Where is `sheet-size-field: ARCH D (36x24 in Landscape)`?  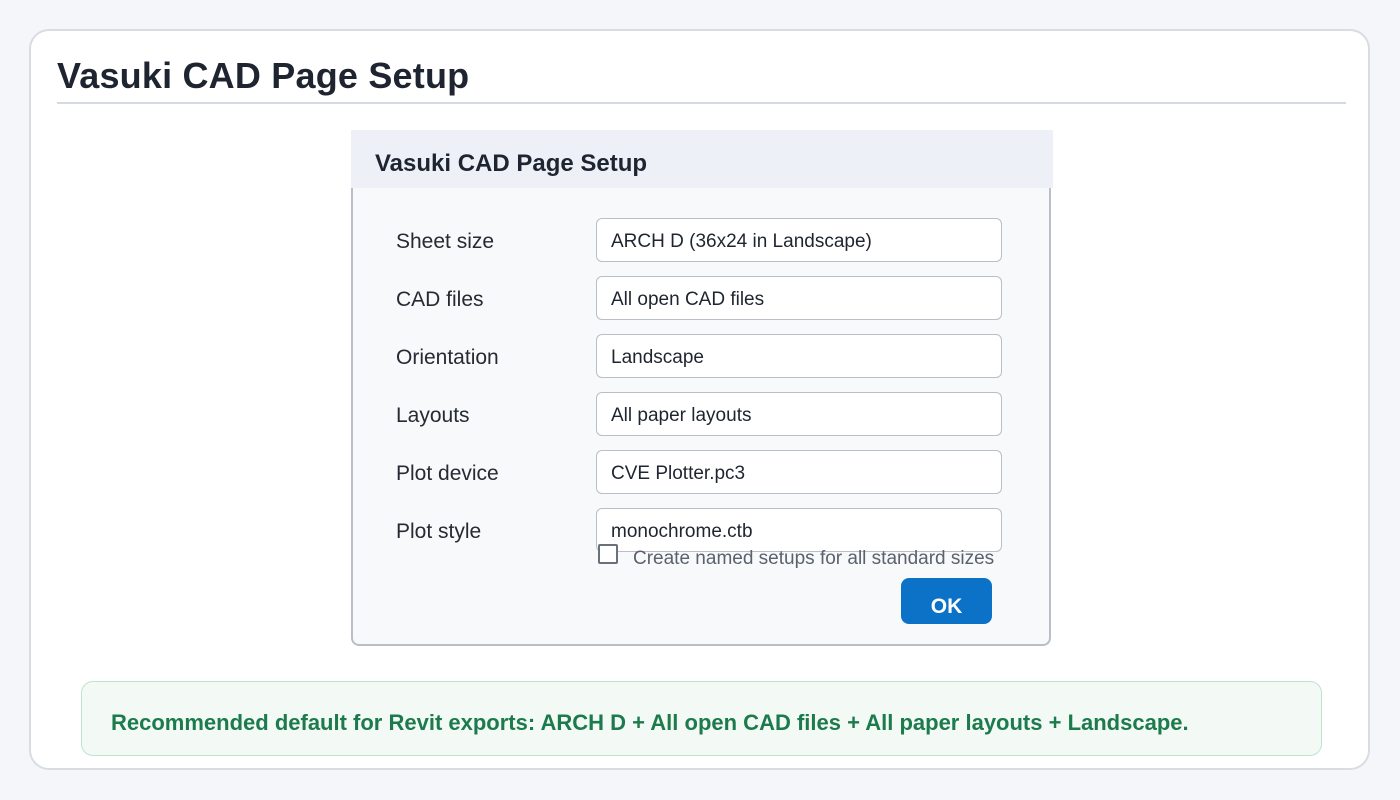 sheet-size-field: ARCH D (36x24 in Landscape) is located at coordinates (799, 240).